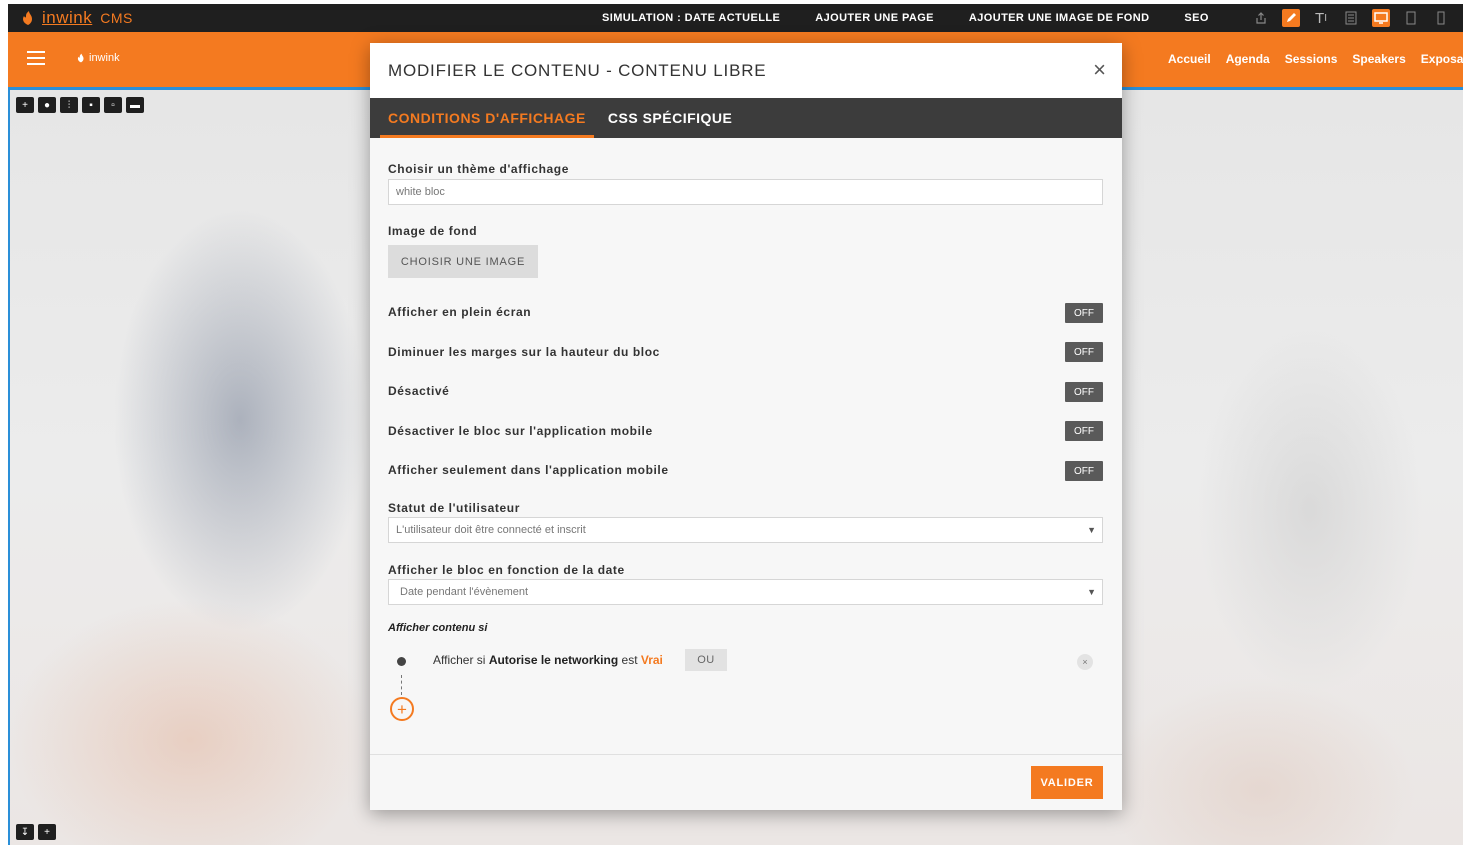 The width and height of the screenshot is (1463, 845). What do you see at coordinates (464, 592) in the screenshot?
I see `date-filter-value: Date pendant l'évènement` at bounding box center [464, 592].